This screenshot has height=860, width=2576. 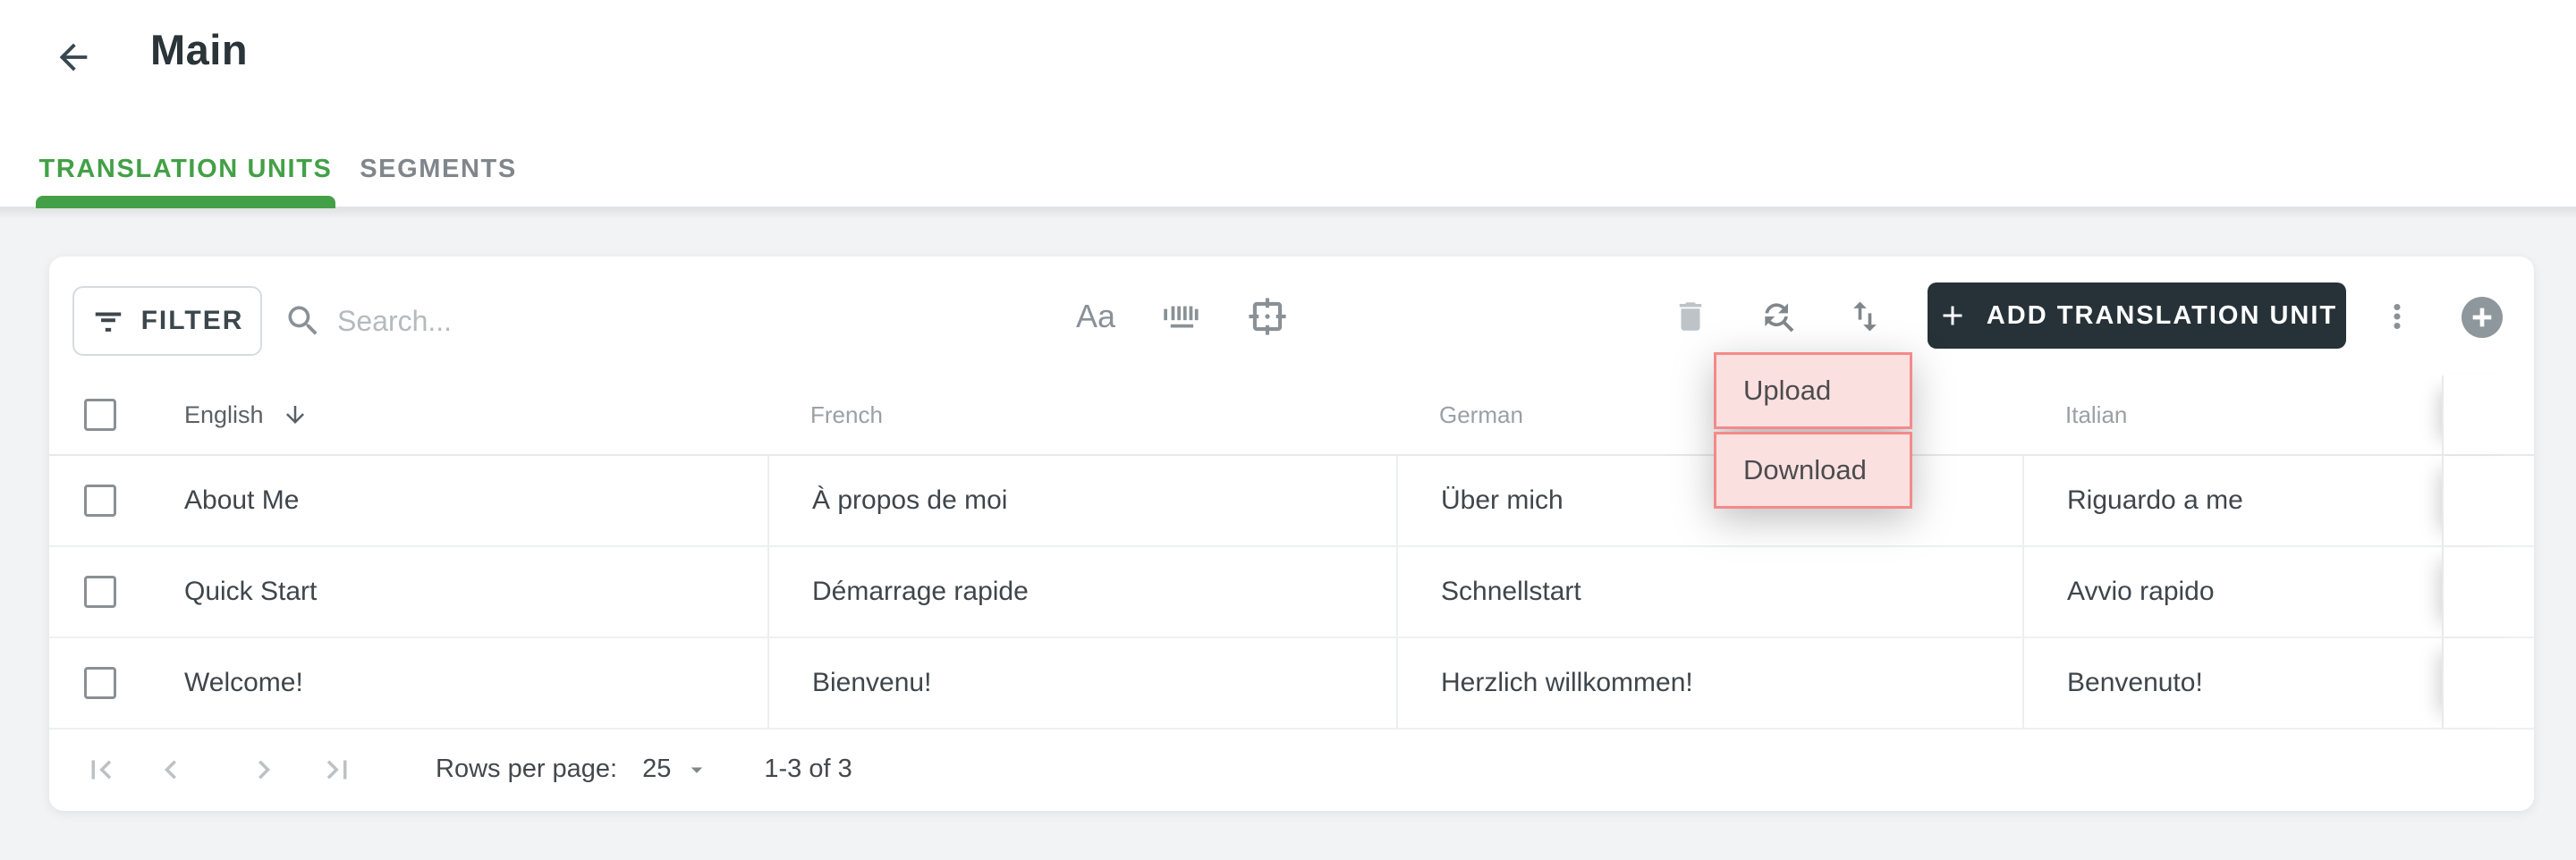 What do you see at coordinates (2232, 415) in the screenshot?
I see `column-header-italian: Italian` at bounding box center [2232, 415].